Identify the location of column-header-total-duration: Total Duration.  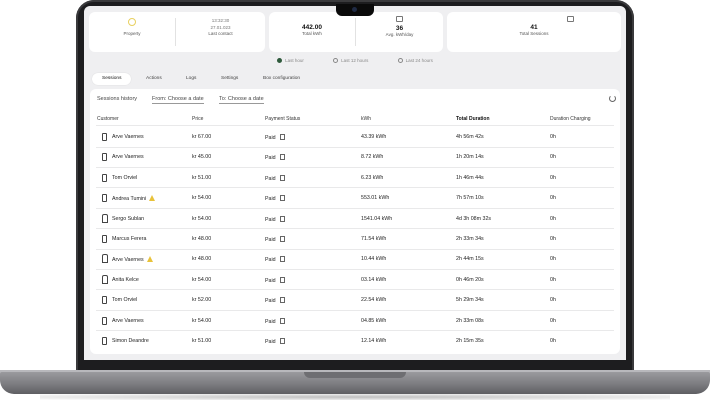
(473, 119).